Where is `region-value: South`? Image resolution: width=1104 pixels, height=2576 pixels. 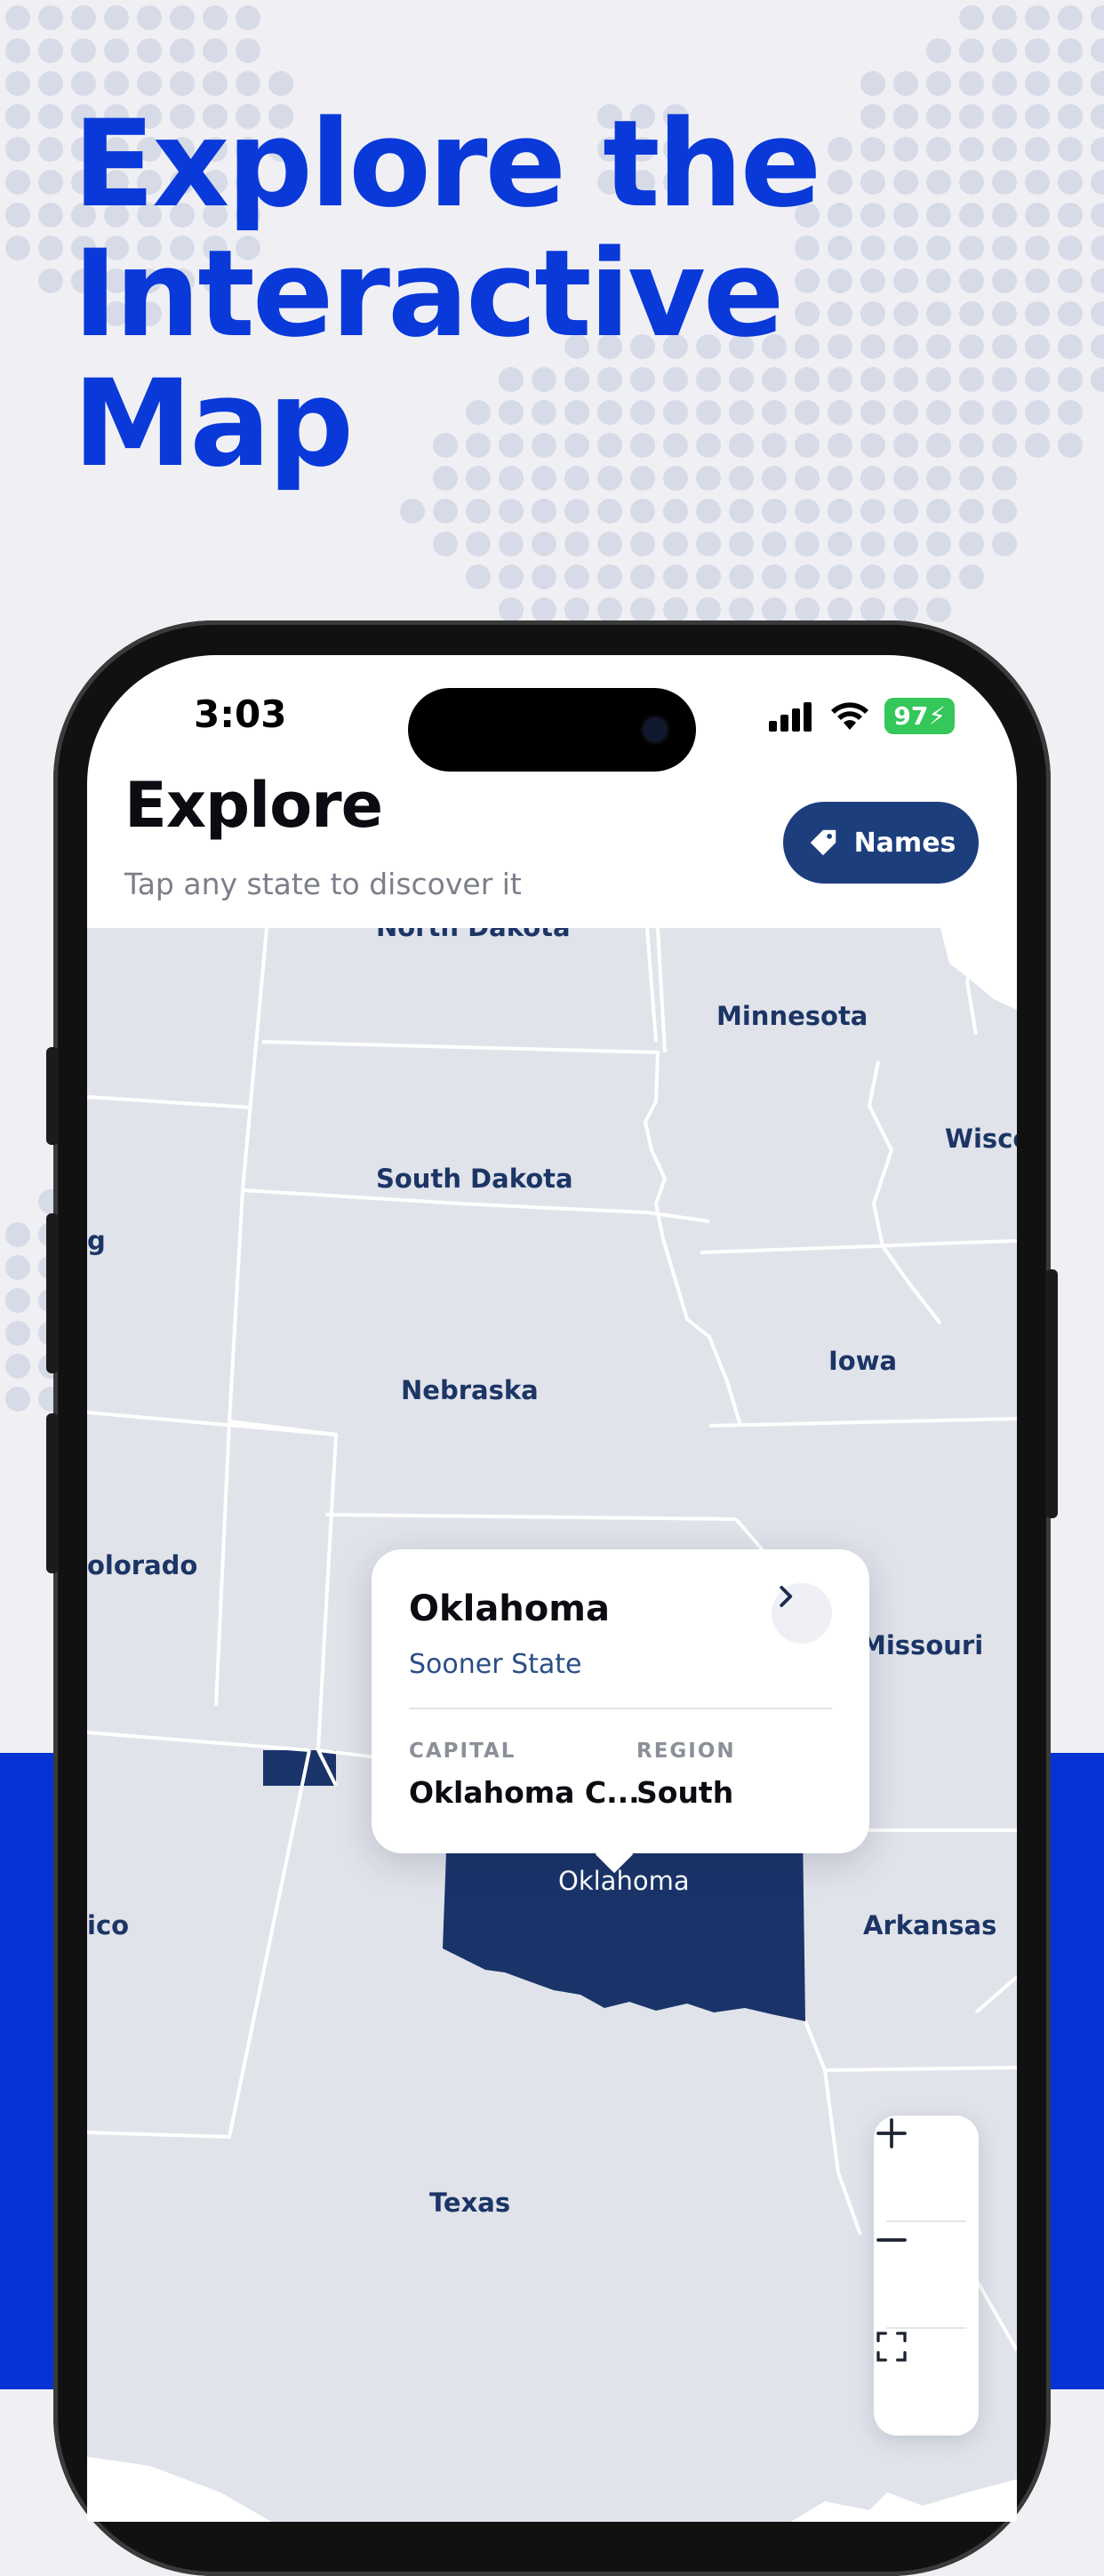
region-value: South is located at coordinates (685, 1792).